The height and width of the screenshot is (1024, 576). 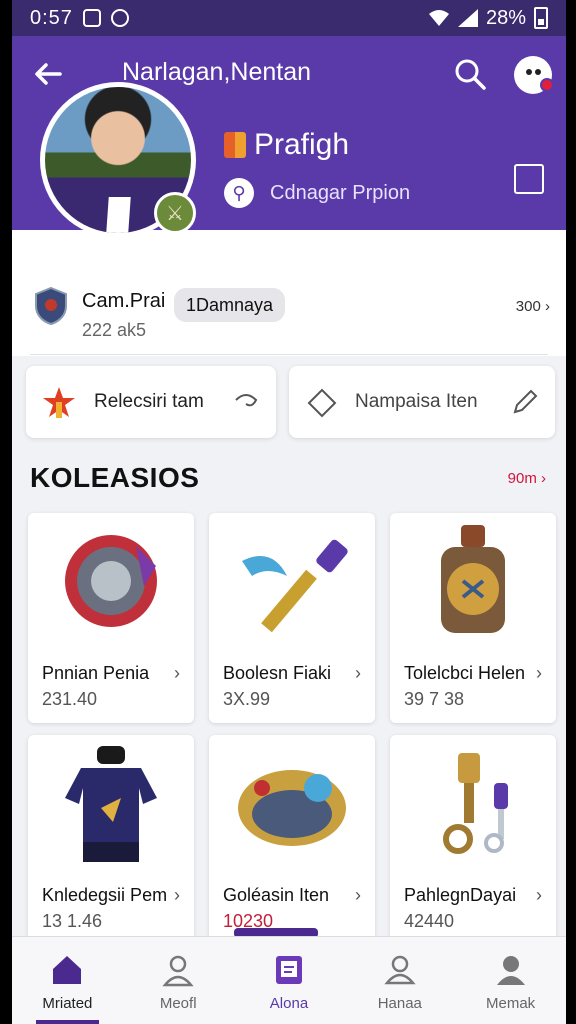 I want to click on account-more-link: 300 ›, so click(x=533, y=306).